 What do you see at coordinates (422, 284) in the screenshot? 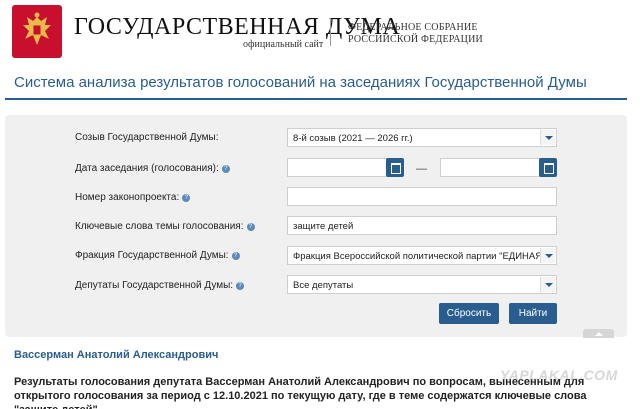
I see `deputies-select: Все депутаты` at bounding box center [422, 284].